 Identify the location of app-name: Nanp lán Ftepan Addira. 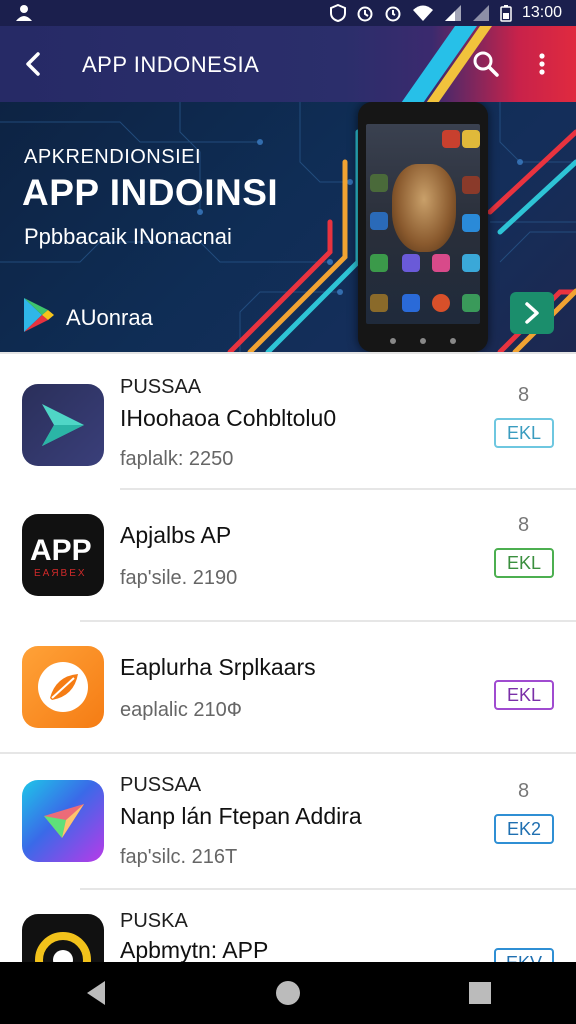
(241, 816).